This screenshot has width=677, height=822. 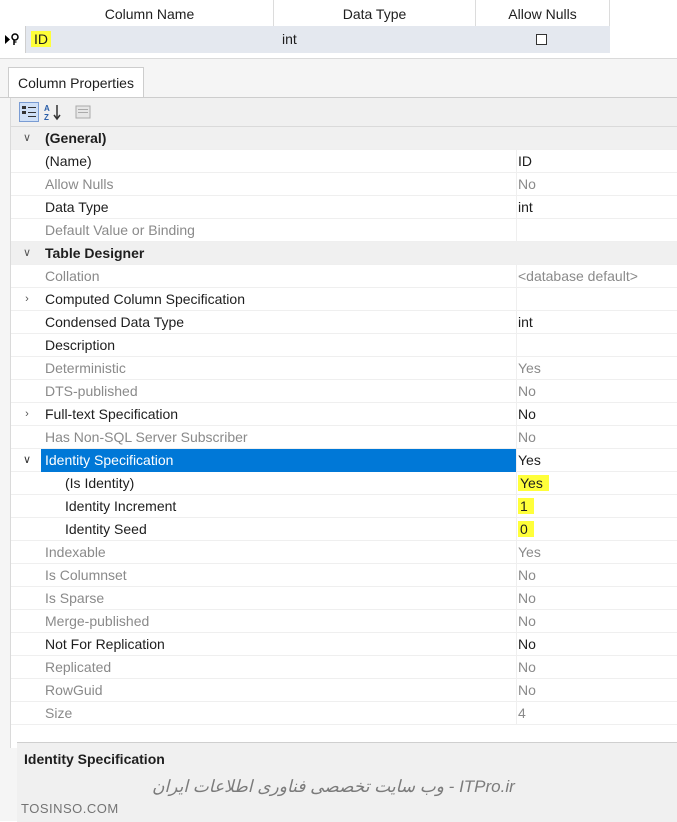 I want to click on sort-az-icon: A Z, so click(x=52, y=113).